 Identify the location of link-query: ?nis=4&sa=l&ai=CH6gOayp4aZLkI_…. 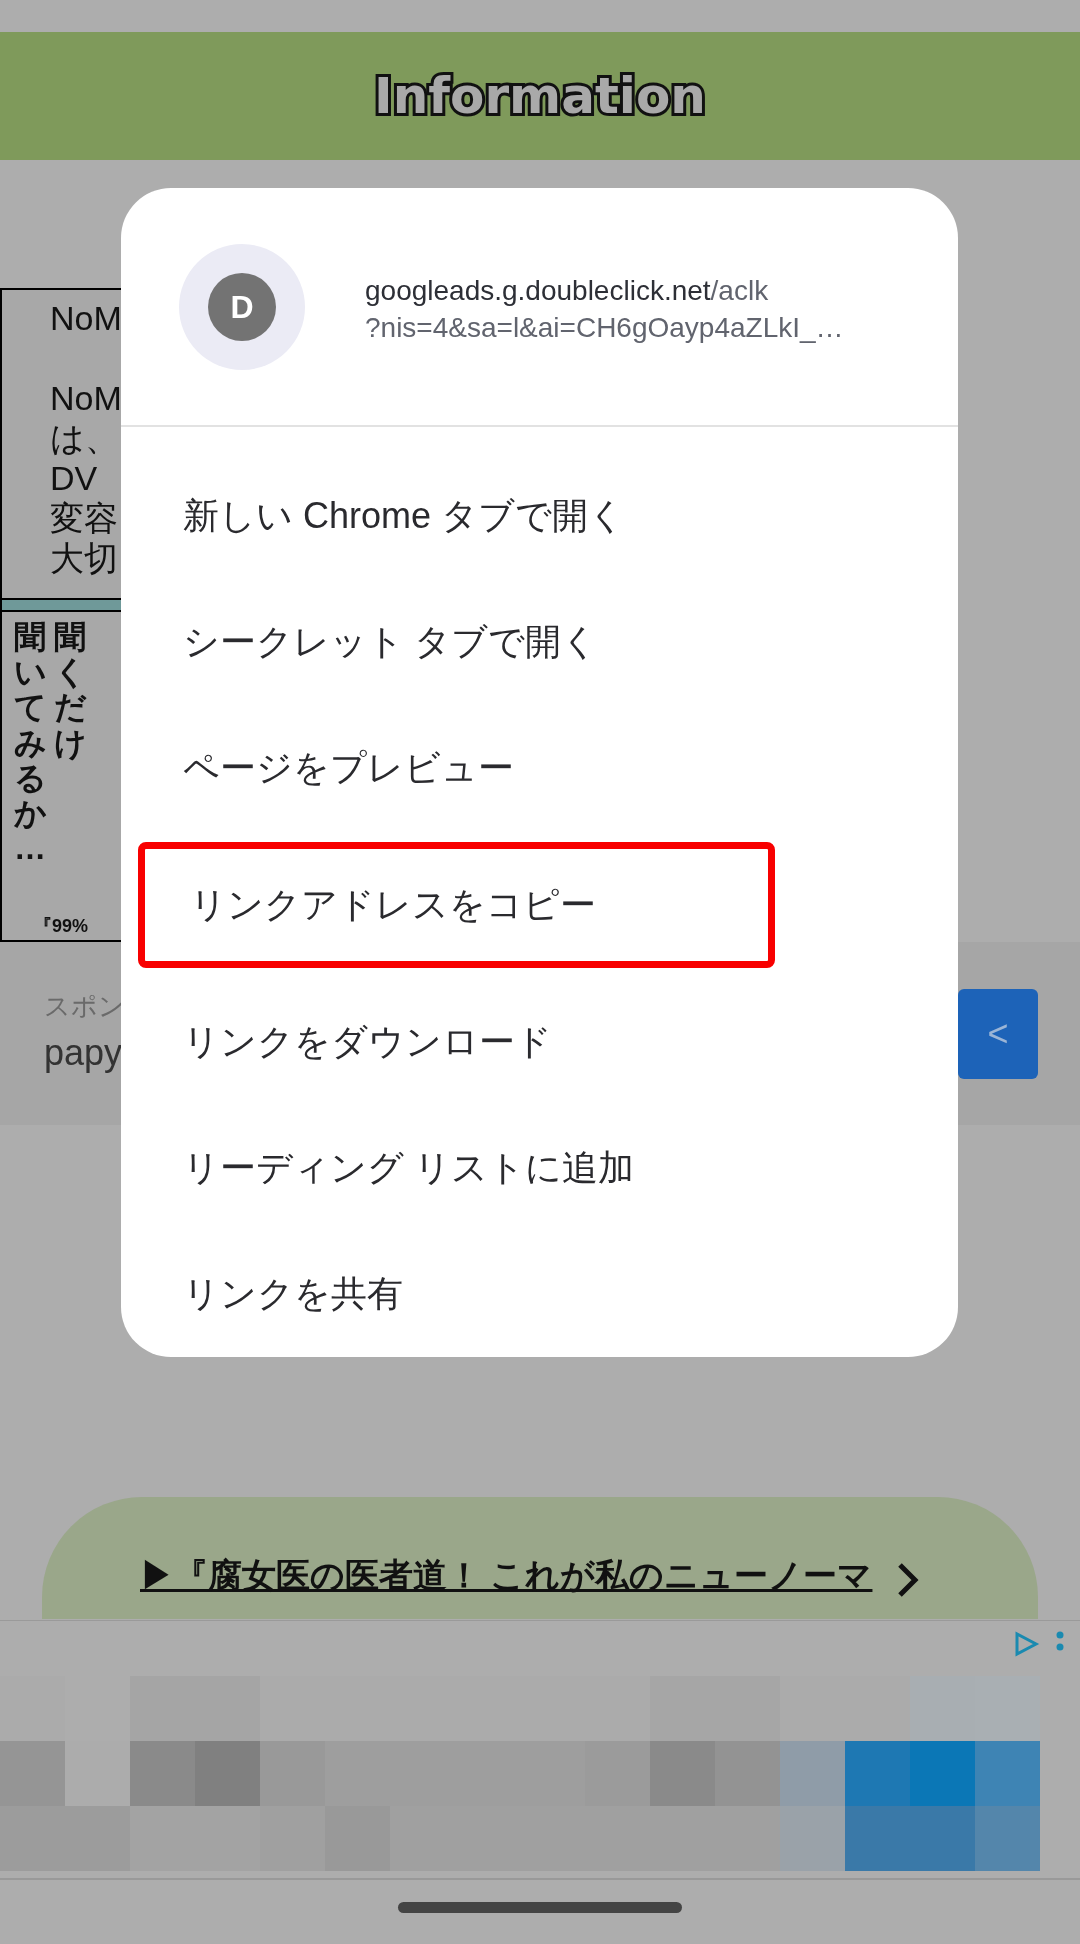
(604, 327).